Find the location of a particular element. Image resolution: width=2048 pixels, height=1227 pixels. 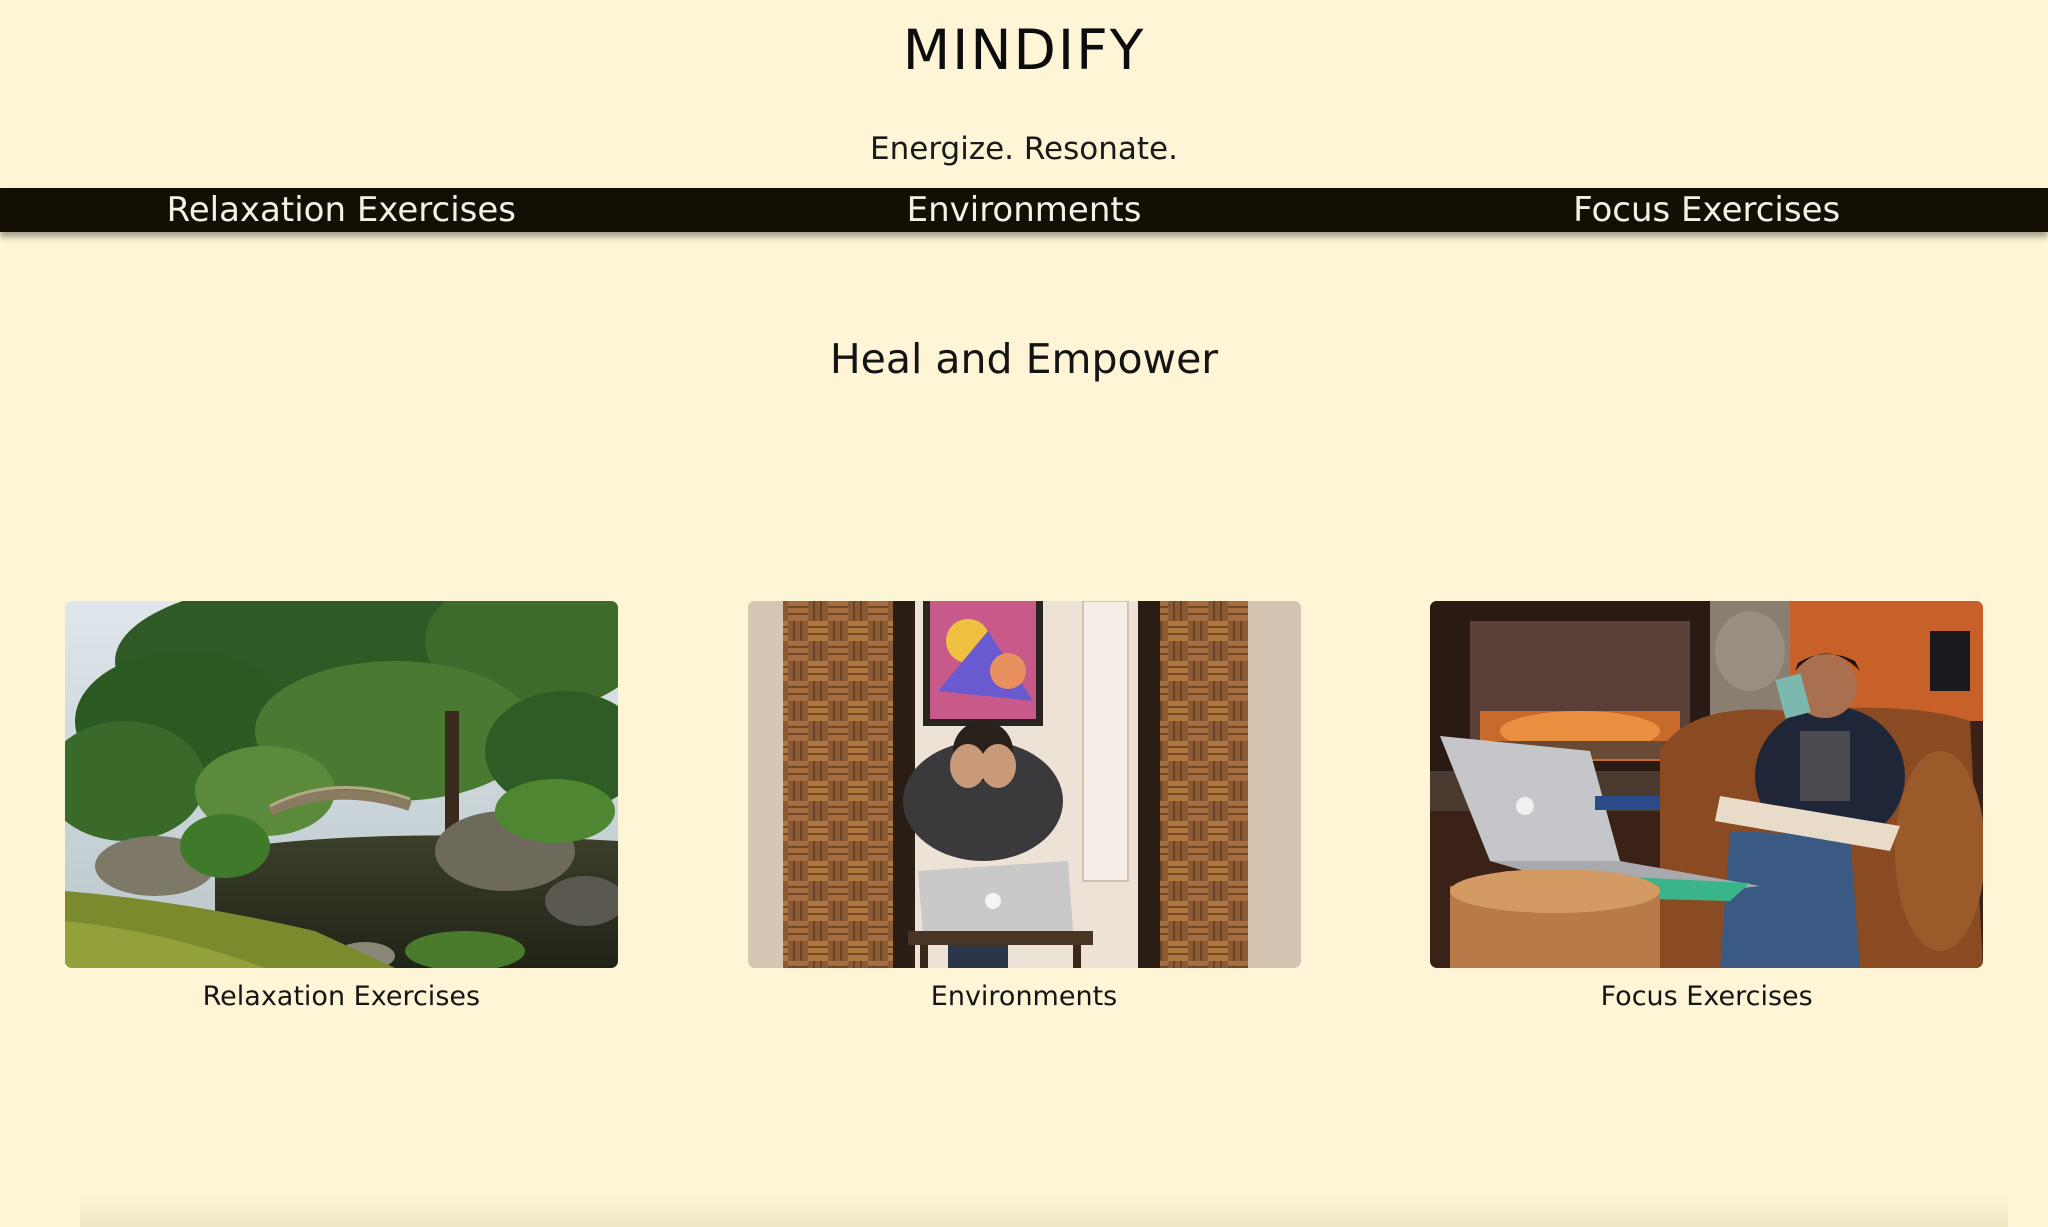

card-label-focus-exercises: Focus Exercises is located at coordinates (1706, 996).